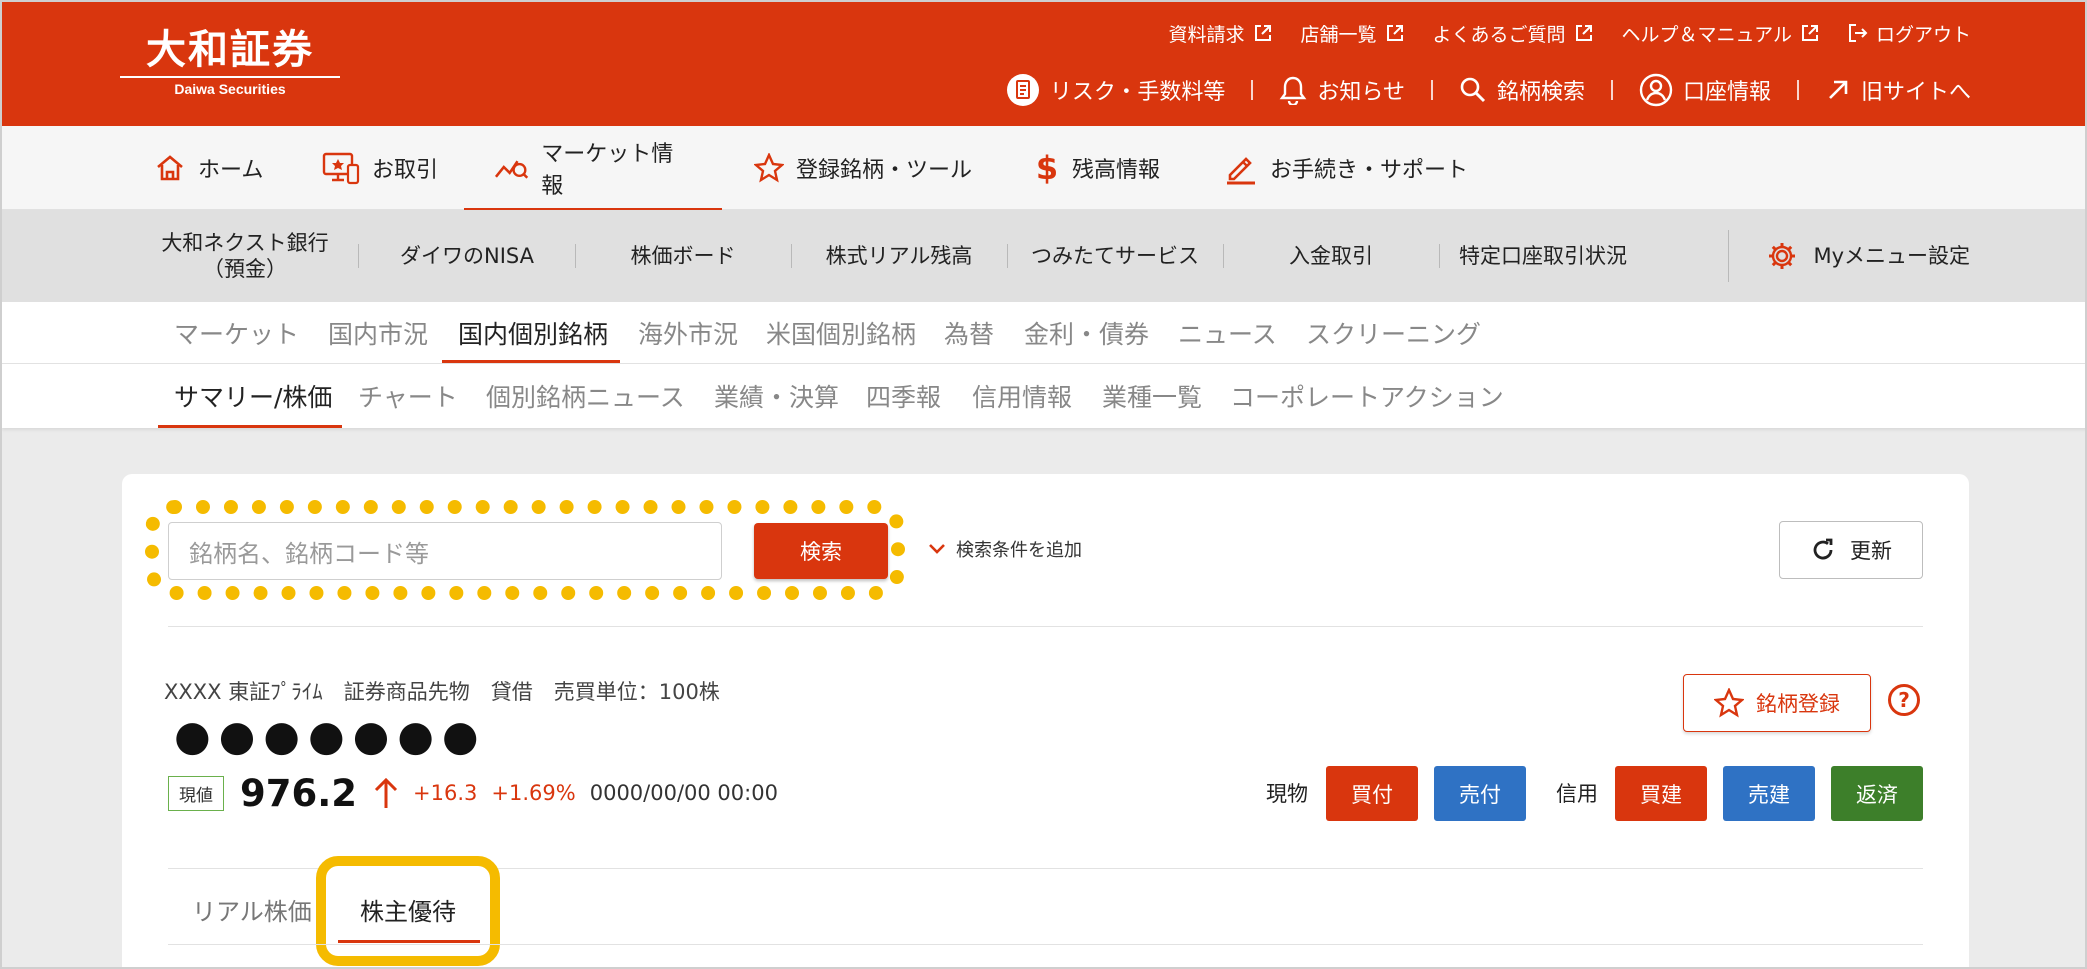 The width and height of the screenshot is (2087, 969). I want to click on link-notifications: お知らせ, so click(1342, 90).